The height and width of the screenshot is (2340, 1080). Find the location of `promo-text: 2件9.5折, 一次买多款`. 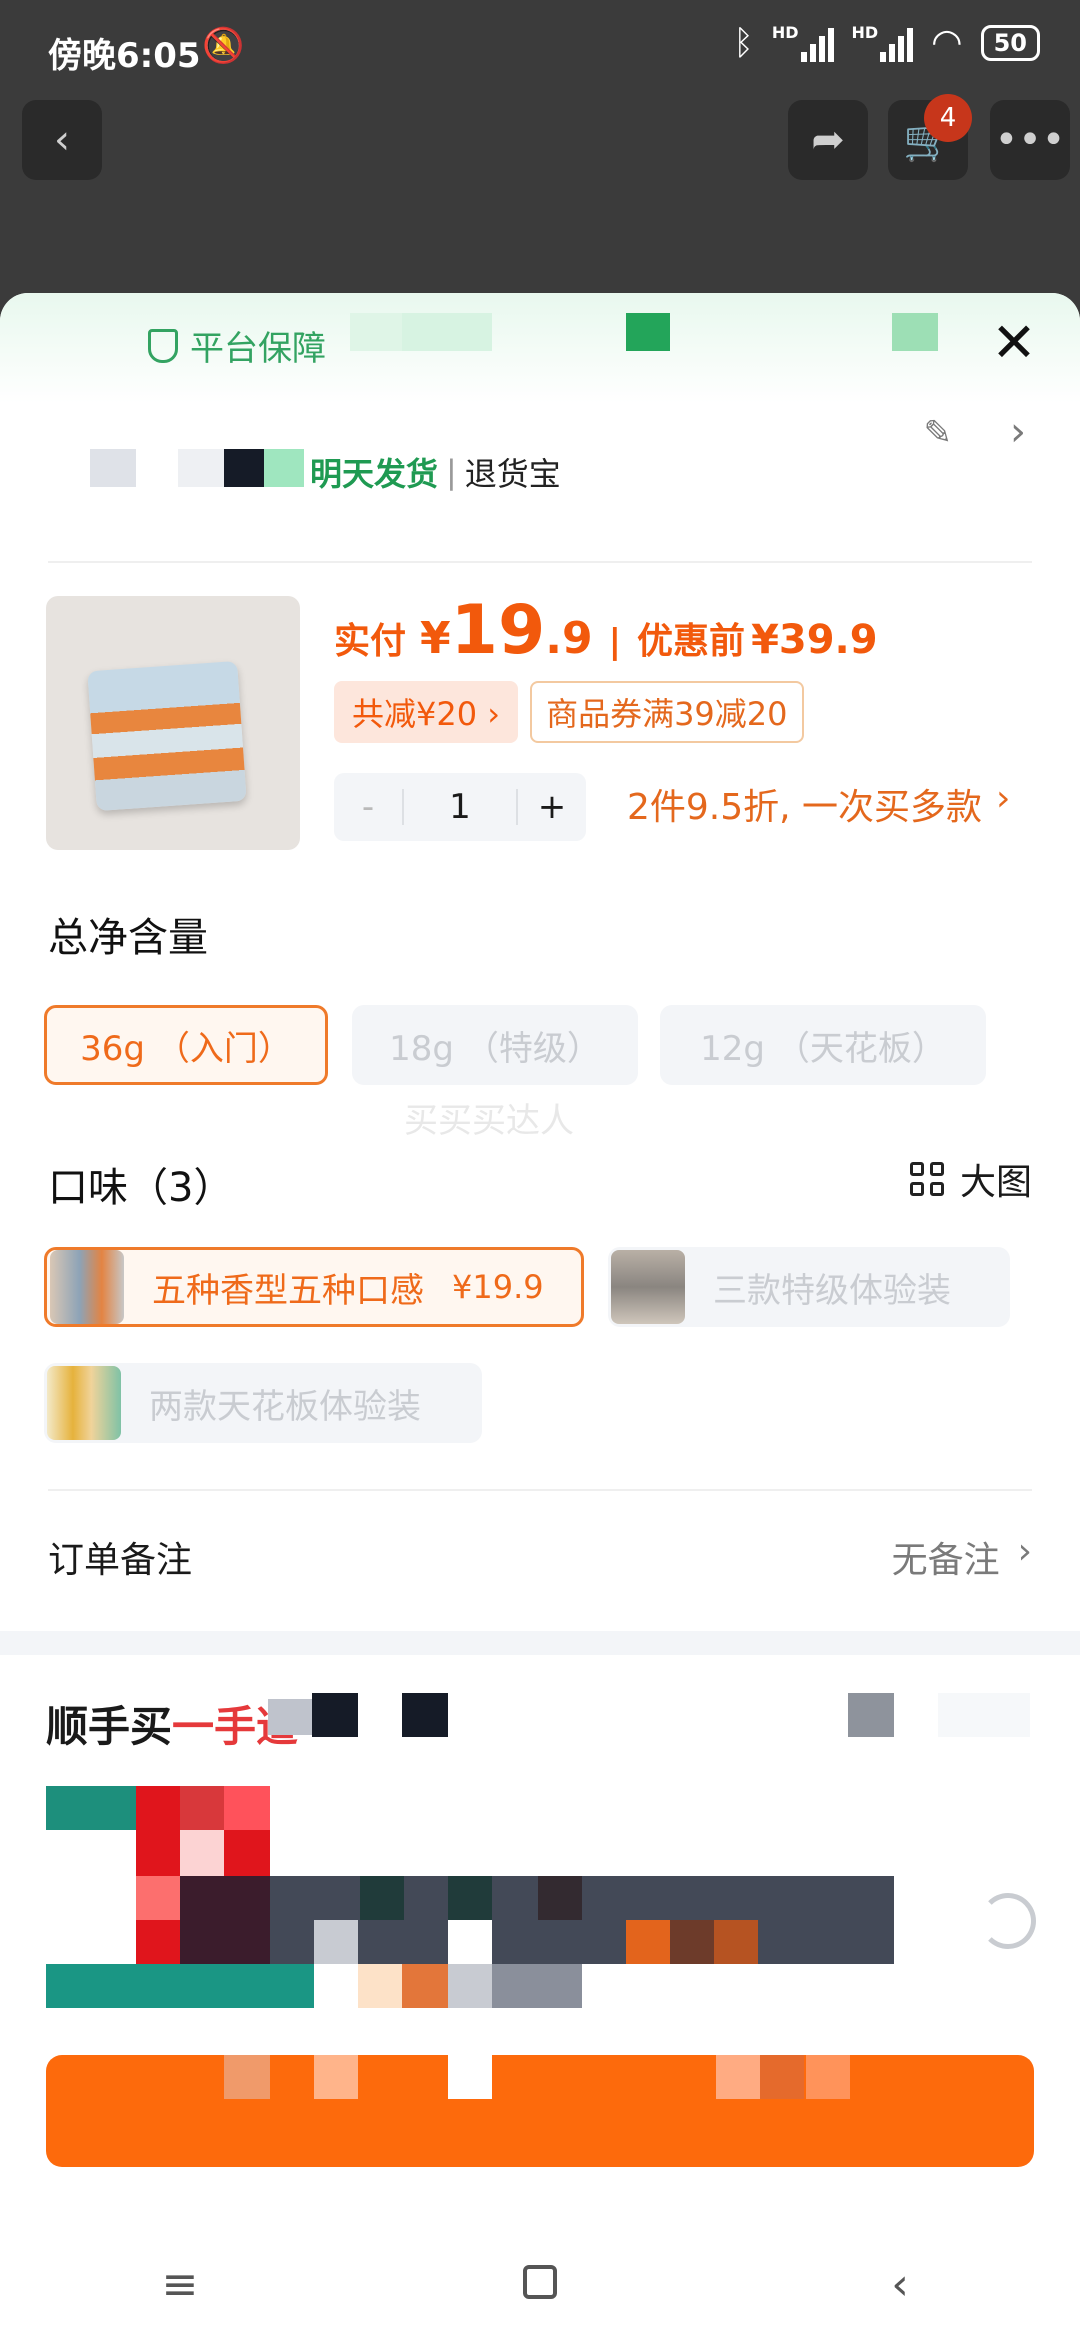

promo-text: 2件9.5折, 一次买多款 is located at coordinates (805, 807).